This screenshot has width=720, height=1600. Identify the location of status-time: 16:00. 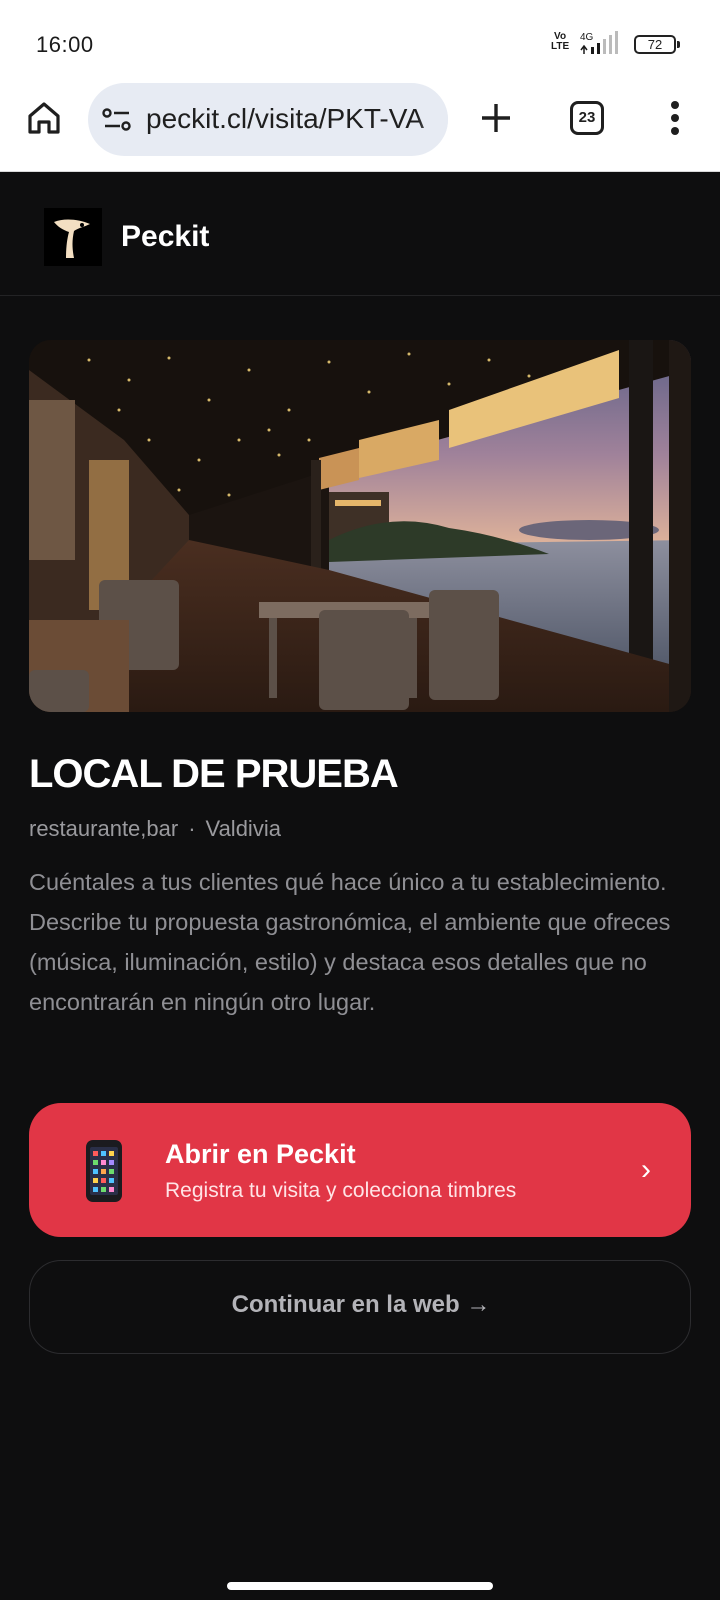
(65, 44).